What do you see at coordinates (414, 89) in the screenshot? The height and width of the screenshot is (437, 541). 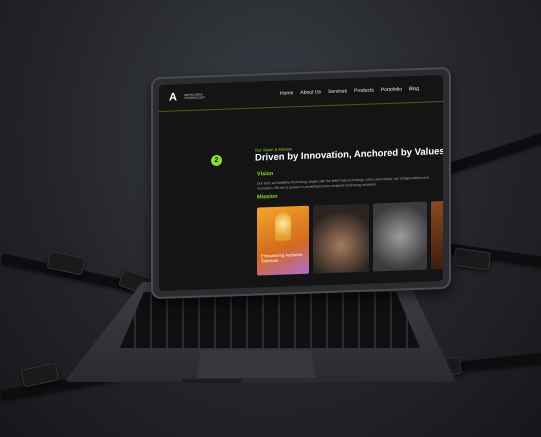 I see `nav-item-blog: Blog` at bounding box center [414, 89].